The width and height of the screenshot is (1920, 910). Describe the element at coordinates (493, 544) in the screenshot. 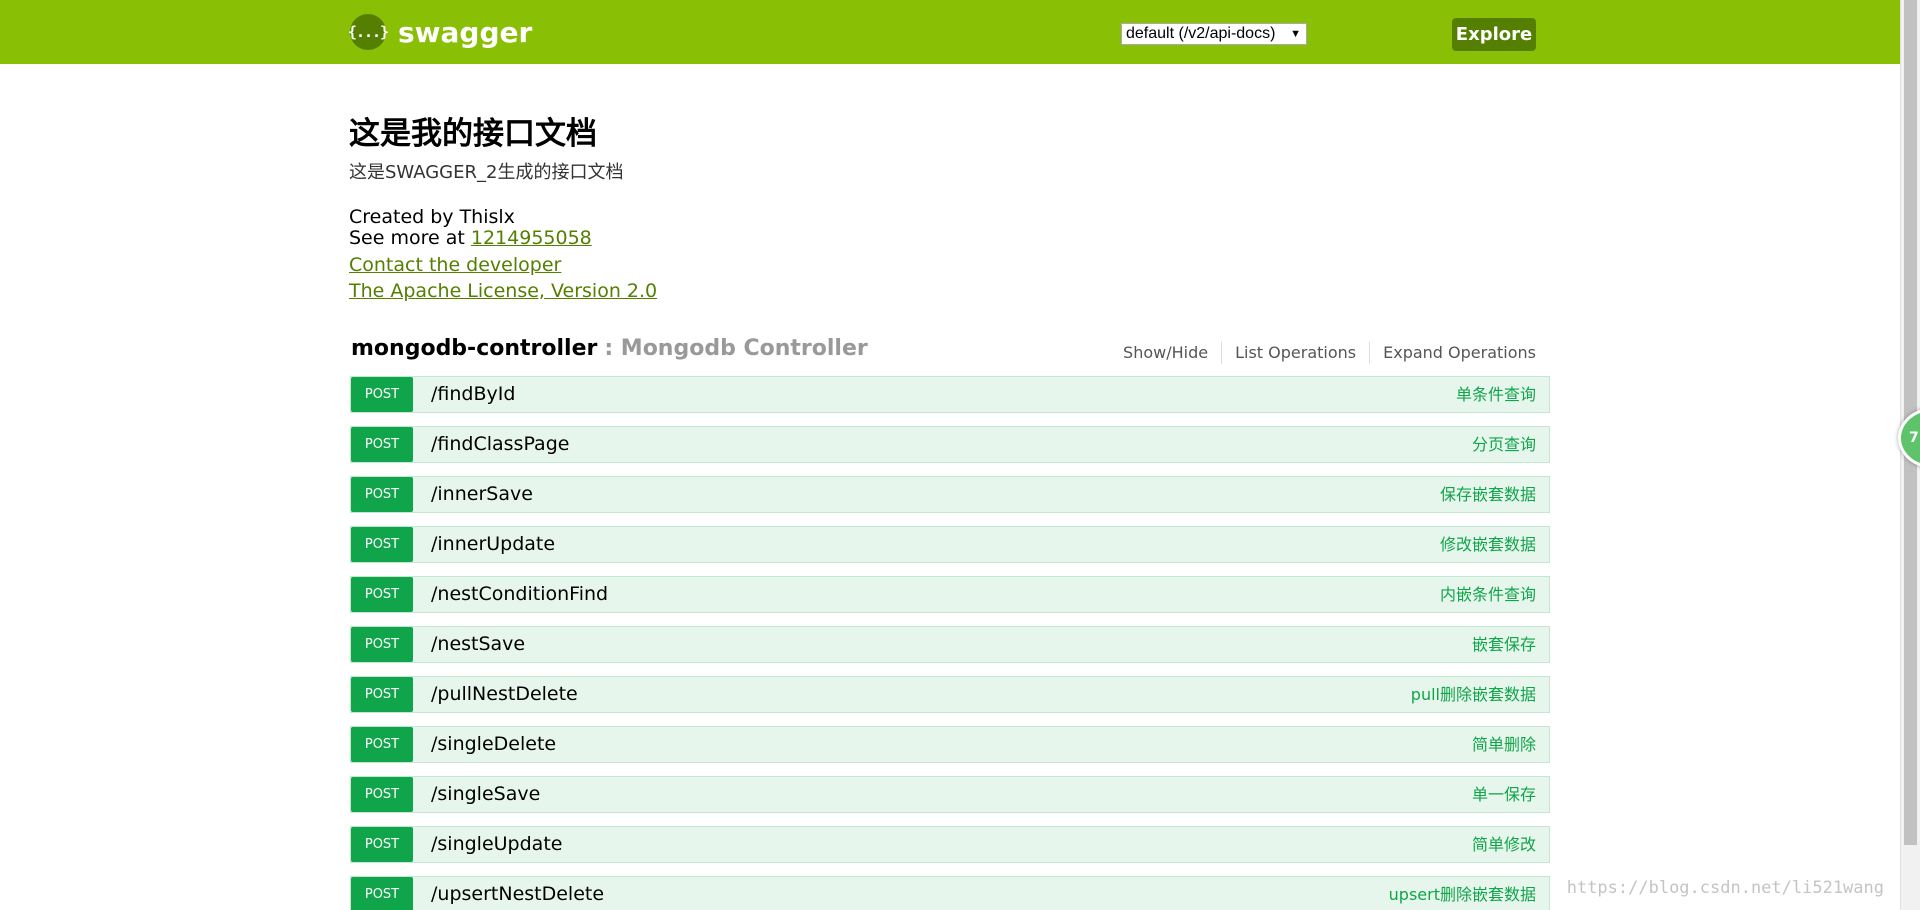

I see `operation-path: /innerUpdate` at that location.